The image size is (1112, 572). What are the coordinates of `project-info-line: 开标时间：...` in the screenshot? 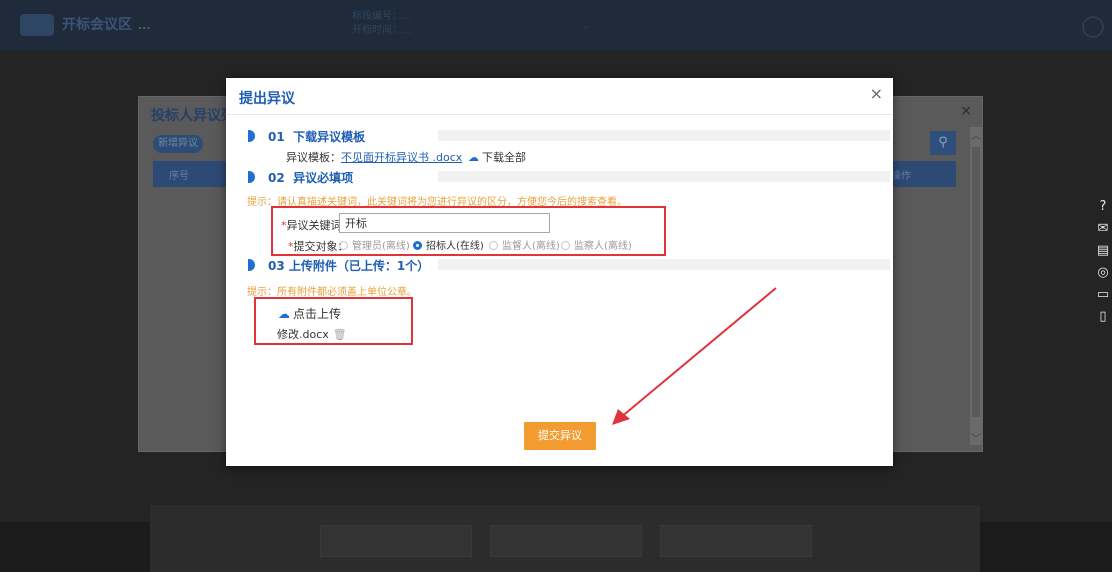 It's located at (382, 30).